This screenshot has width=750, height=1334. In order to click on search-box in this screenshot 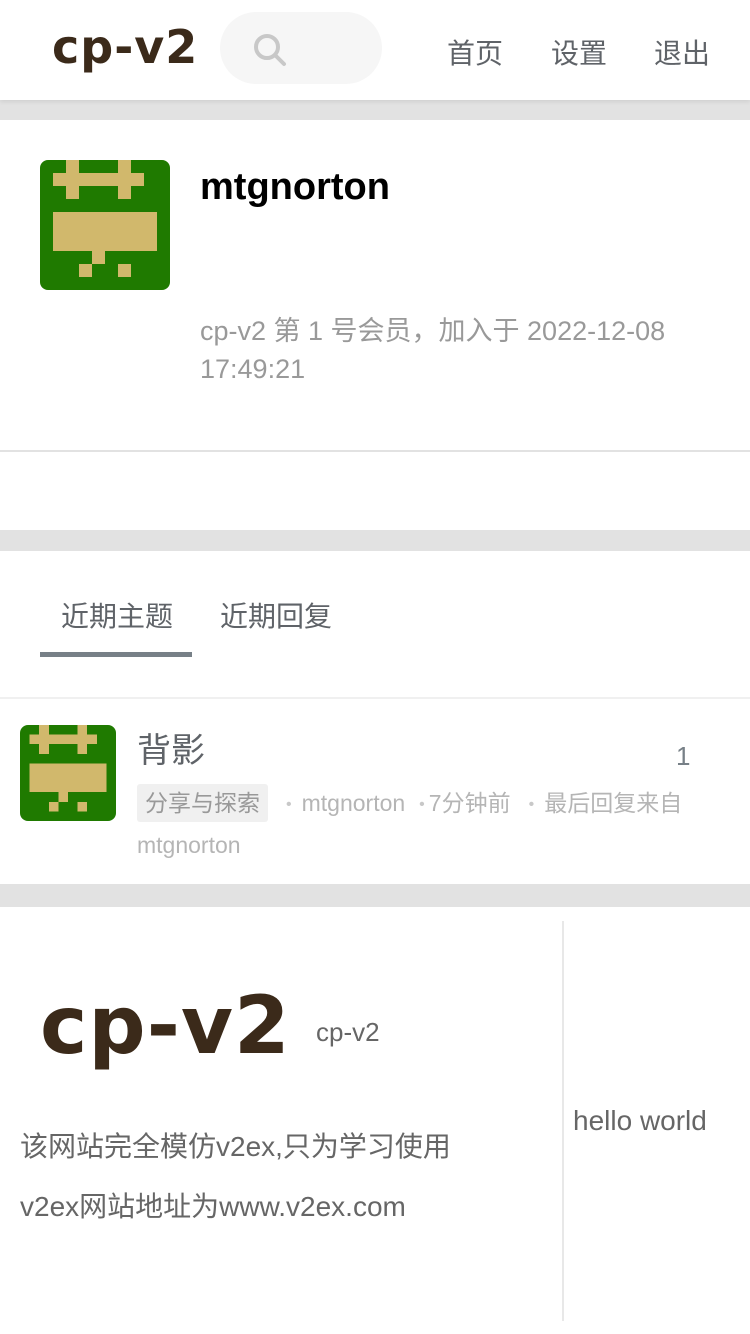, I will do `click(301, 48)`.